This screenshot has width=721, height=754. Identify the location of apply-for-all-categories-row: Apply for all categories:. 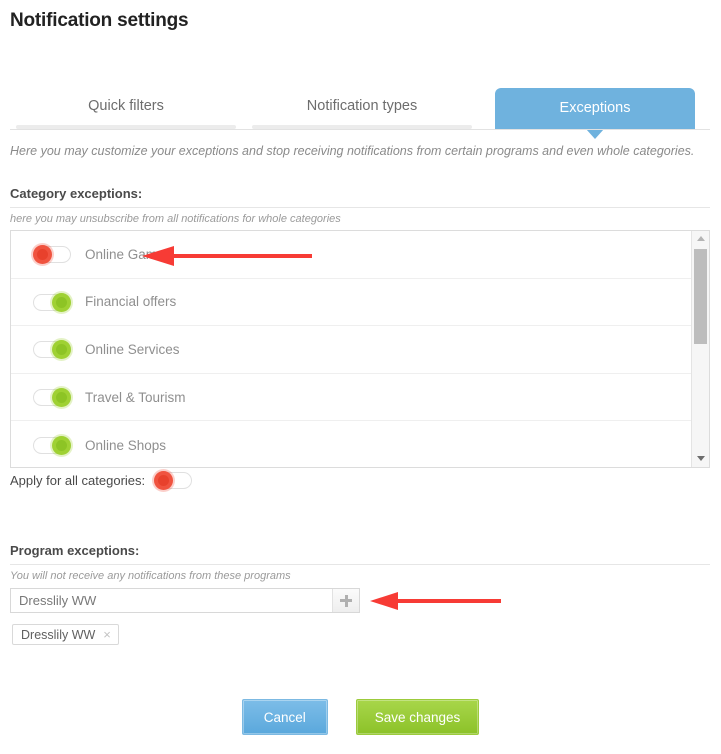
(101, 480).